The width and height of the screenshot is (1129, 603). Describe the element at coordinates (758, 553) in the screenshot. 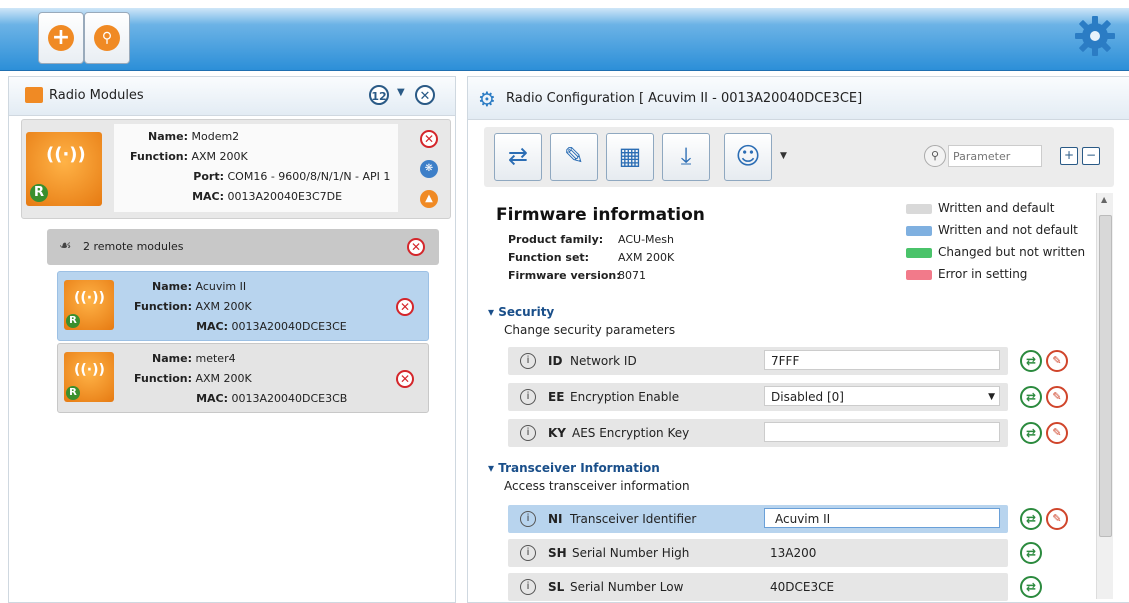

I see `setting-row-sh: i SH Serial Number High 13A200` at that location.